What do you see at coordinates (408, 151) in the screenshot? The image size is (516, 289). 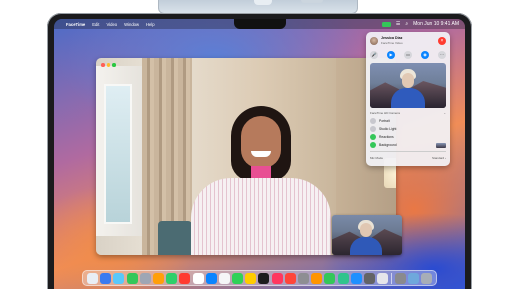 I see `divider` at bounding box center [408, 151].